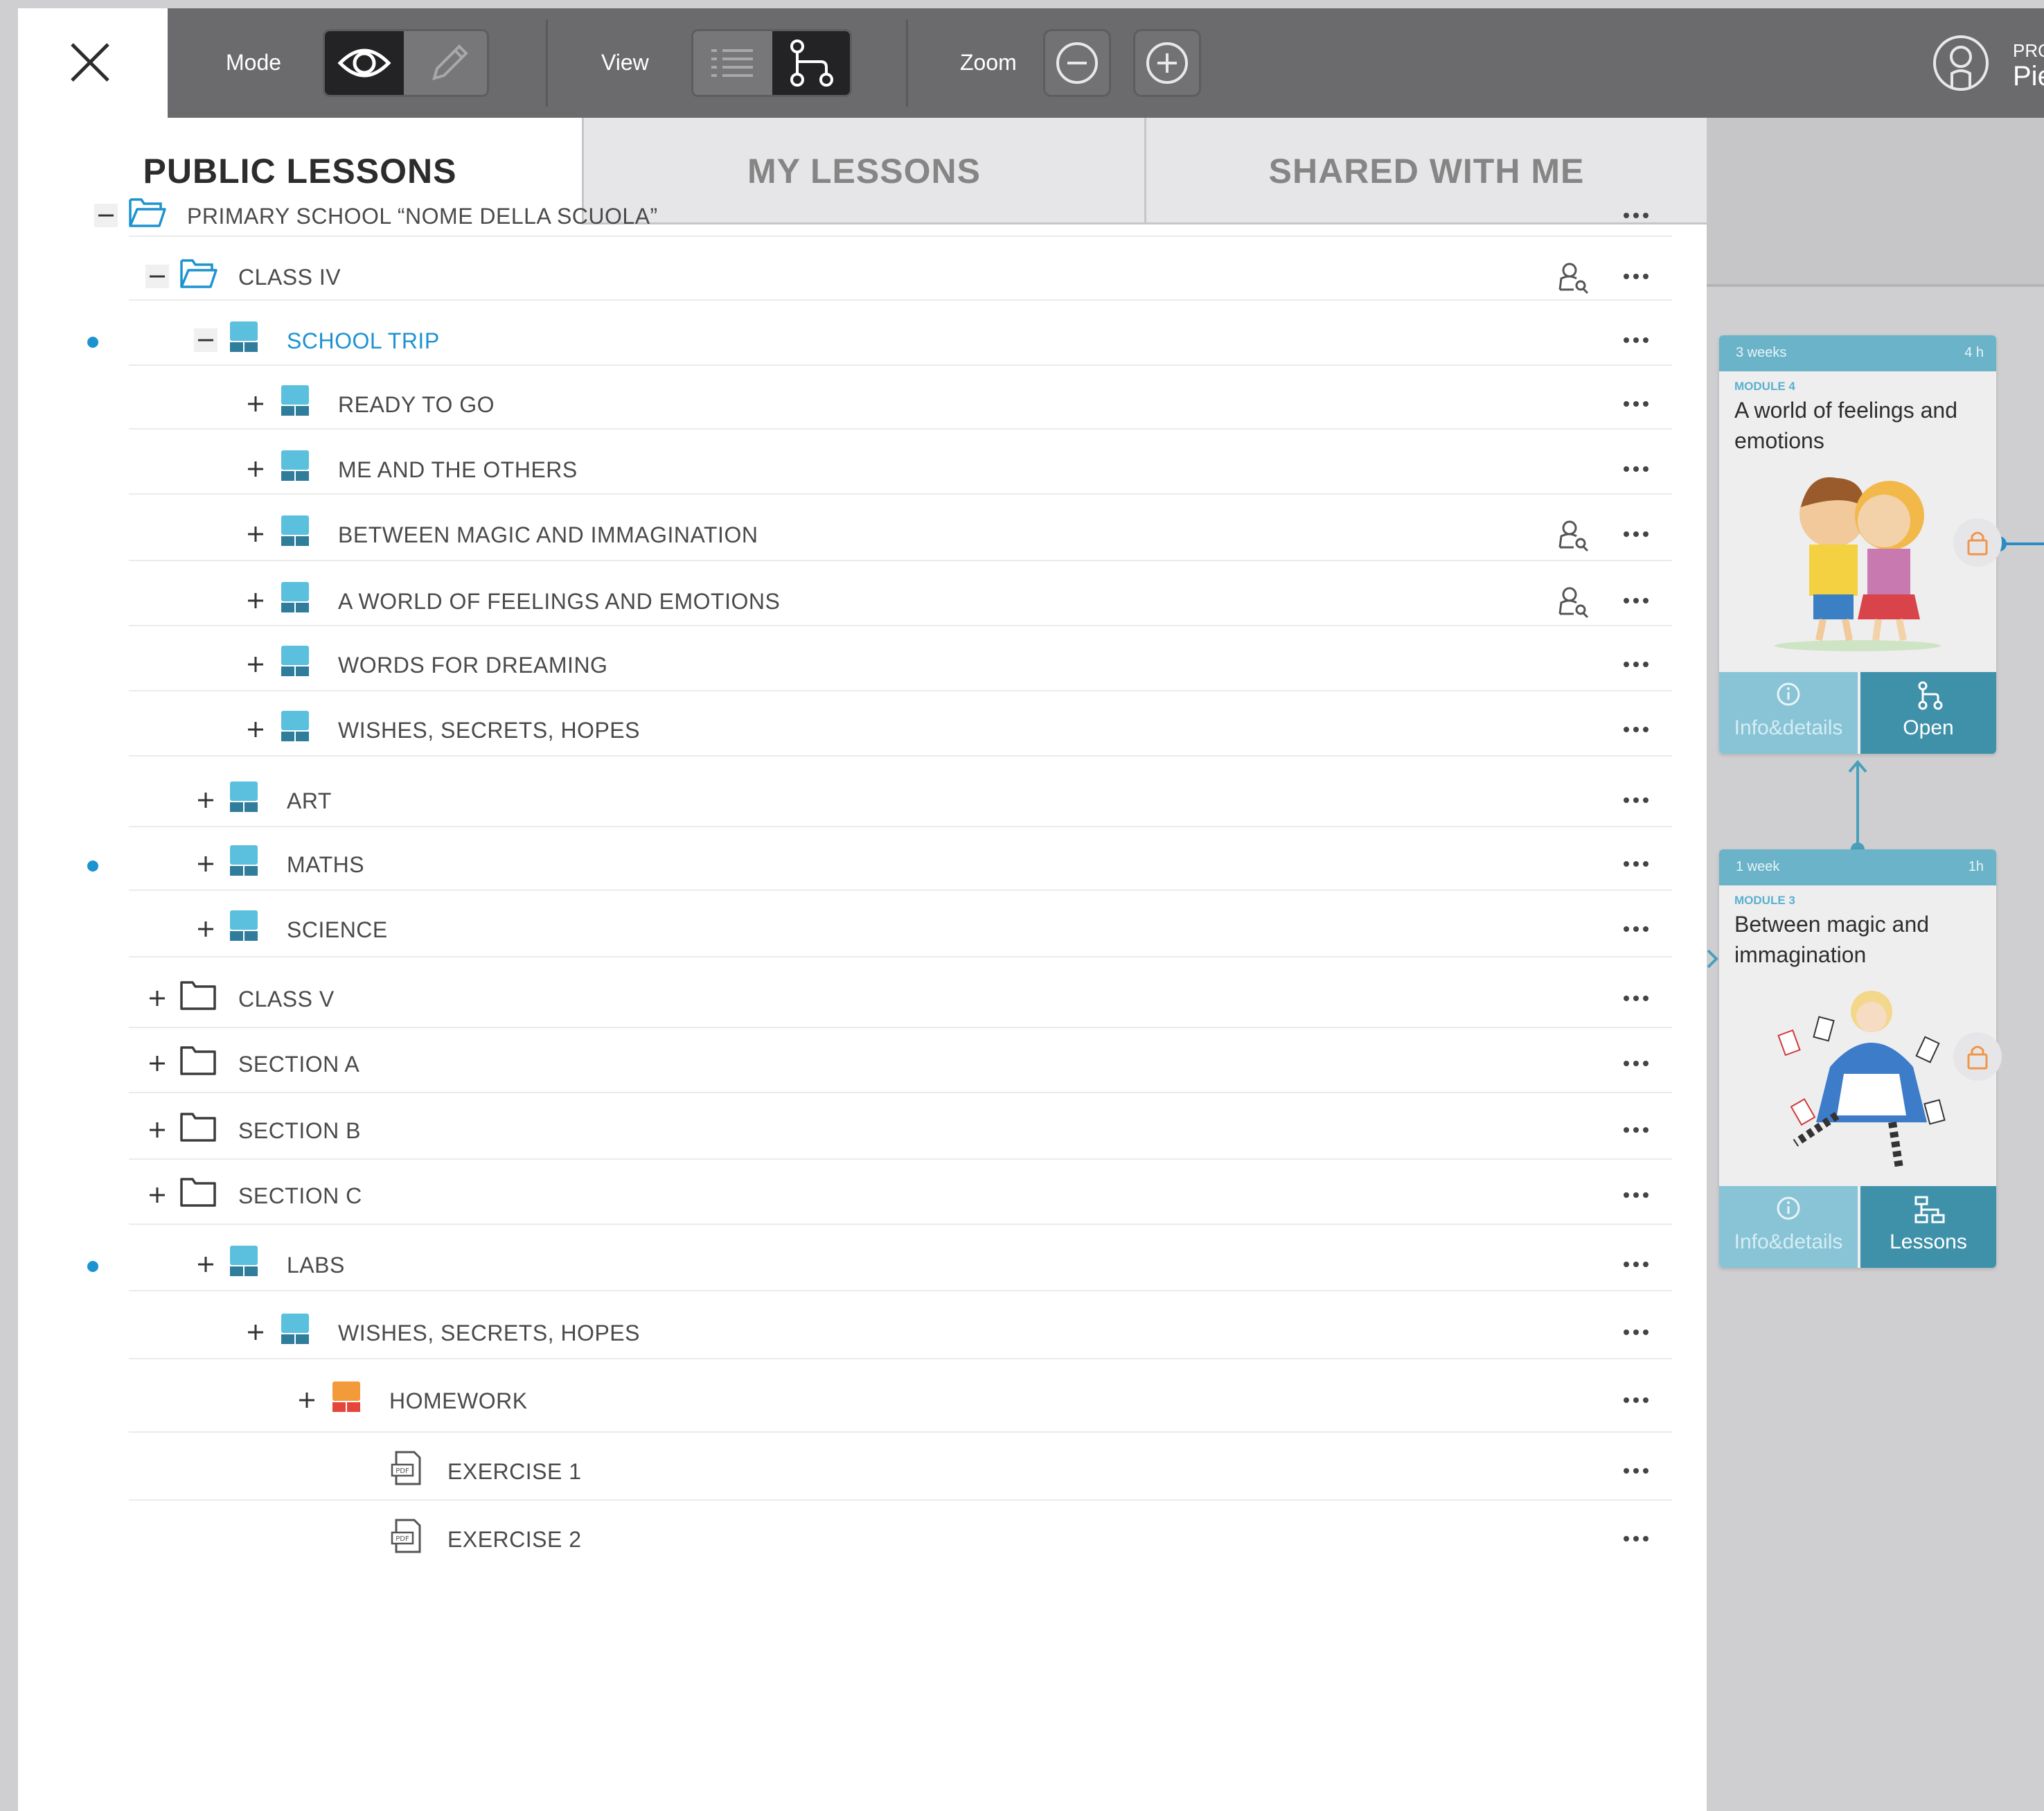  I want to click on tree-row: BETWEEN MAGIC AND IMMAGINATION, so click(862, 535).